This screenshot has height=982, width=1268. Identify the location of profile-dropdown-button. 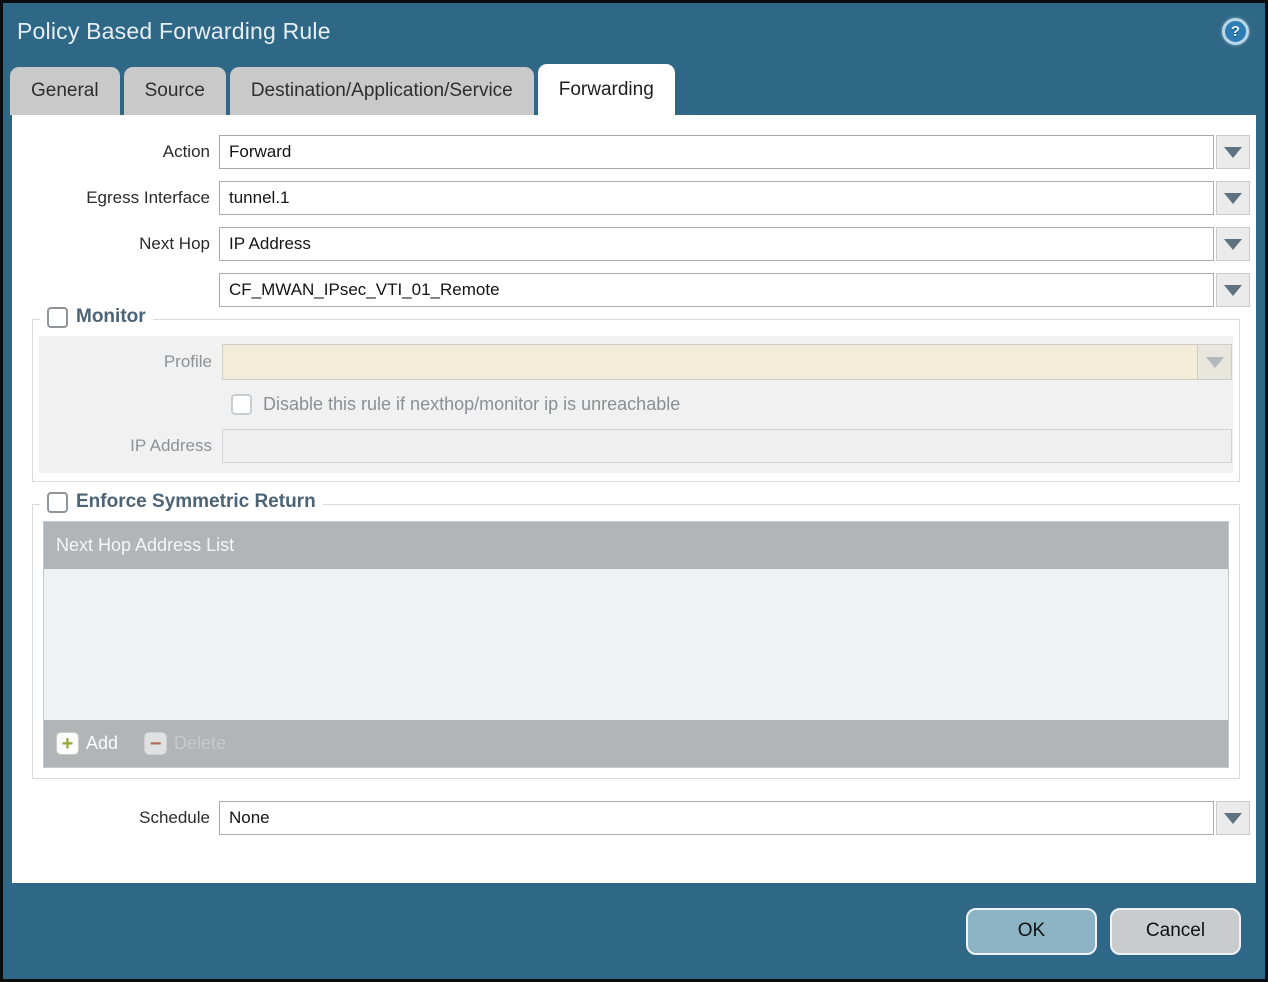
(1215, 362).